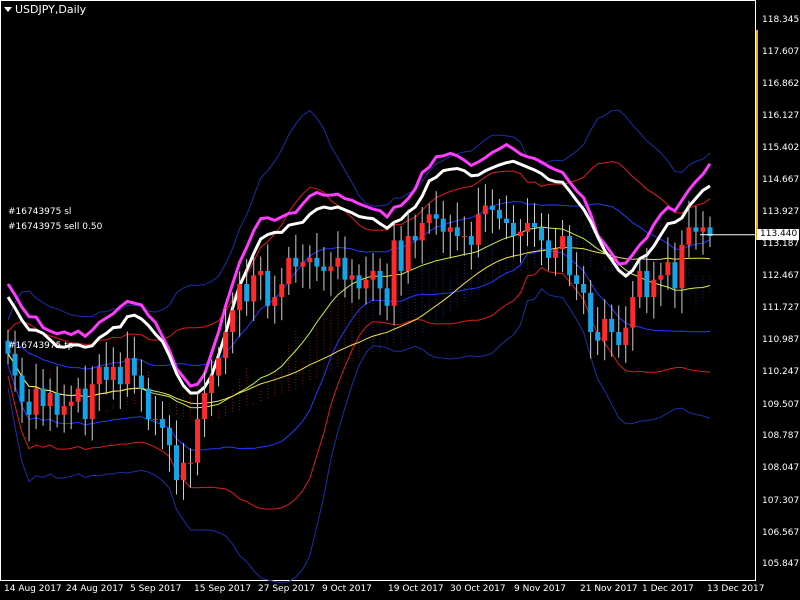 The image size is (800, 600). What do you see at coordinates (781, 404) in the screenshot?
I see `price-tick: 109.507` at bounding box center [781, 404].